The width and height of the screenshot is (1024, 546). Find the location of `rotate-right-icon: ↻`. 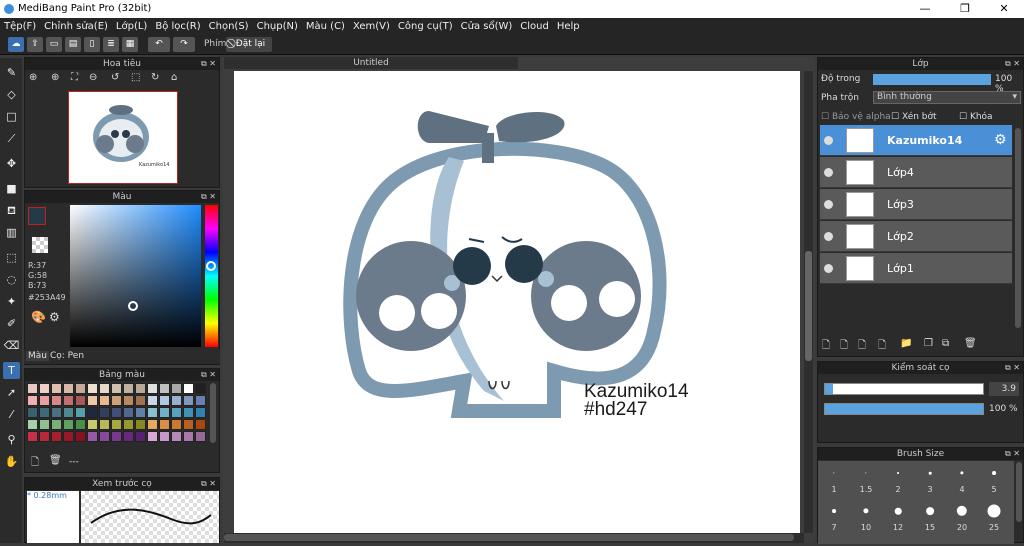

rotate-right-icon: ↻ is located at coordinates (155, 77).